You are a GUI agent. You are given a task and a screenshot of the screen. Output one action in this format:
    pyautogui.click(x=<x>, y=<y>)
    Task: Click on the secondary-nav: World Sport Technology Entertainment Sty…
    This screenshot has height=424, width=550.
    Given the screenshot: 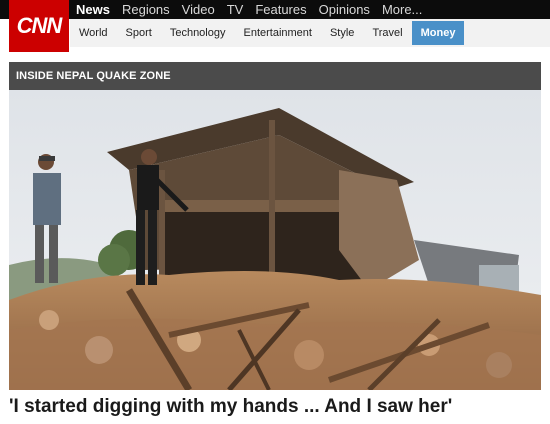 What is the action you would take?
    pyautogui.click(x=267, y=33)
    